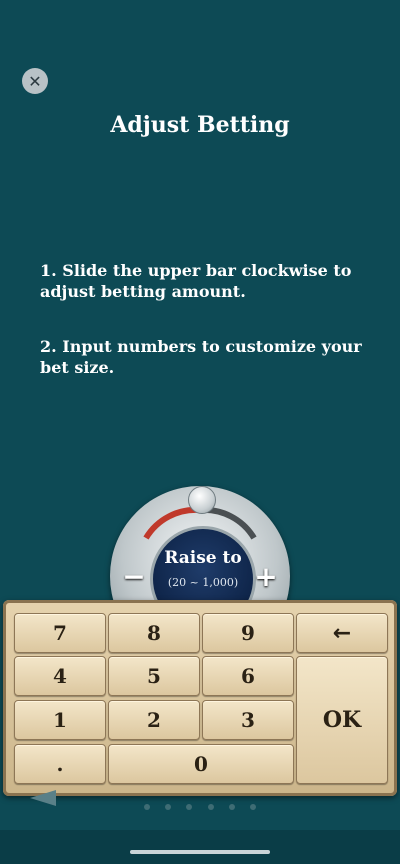 The height and width of the screenshot is (864, 400). What do you see at coordinates (60, 676) in the screenshot?
I see `key-4: 4` at bounding box center [60, 676].